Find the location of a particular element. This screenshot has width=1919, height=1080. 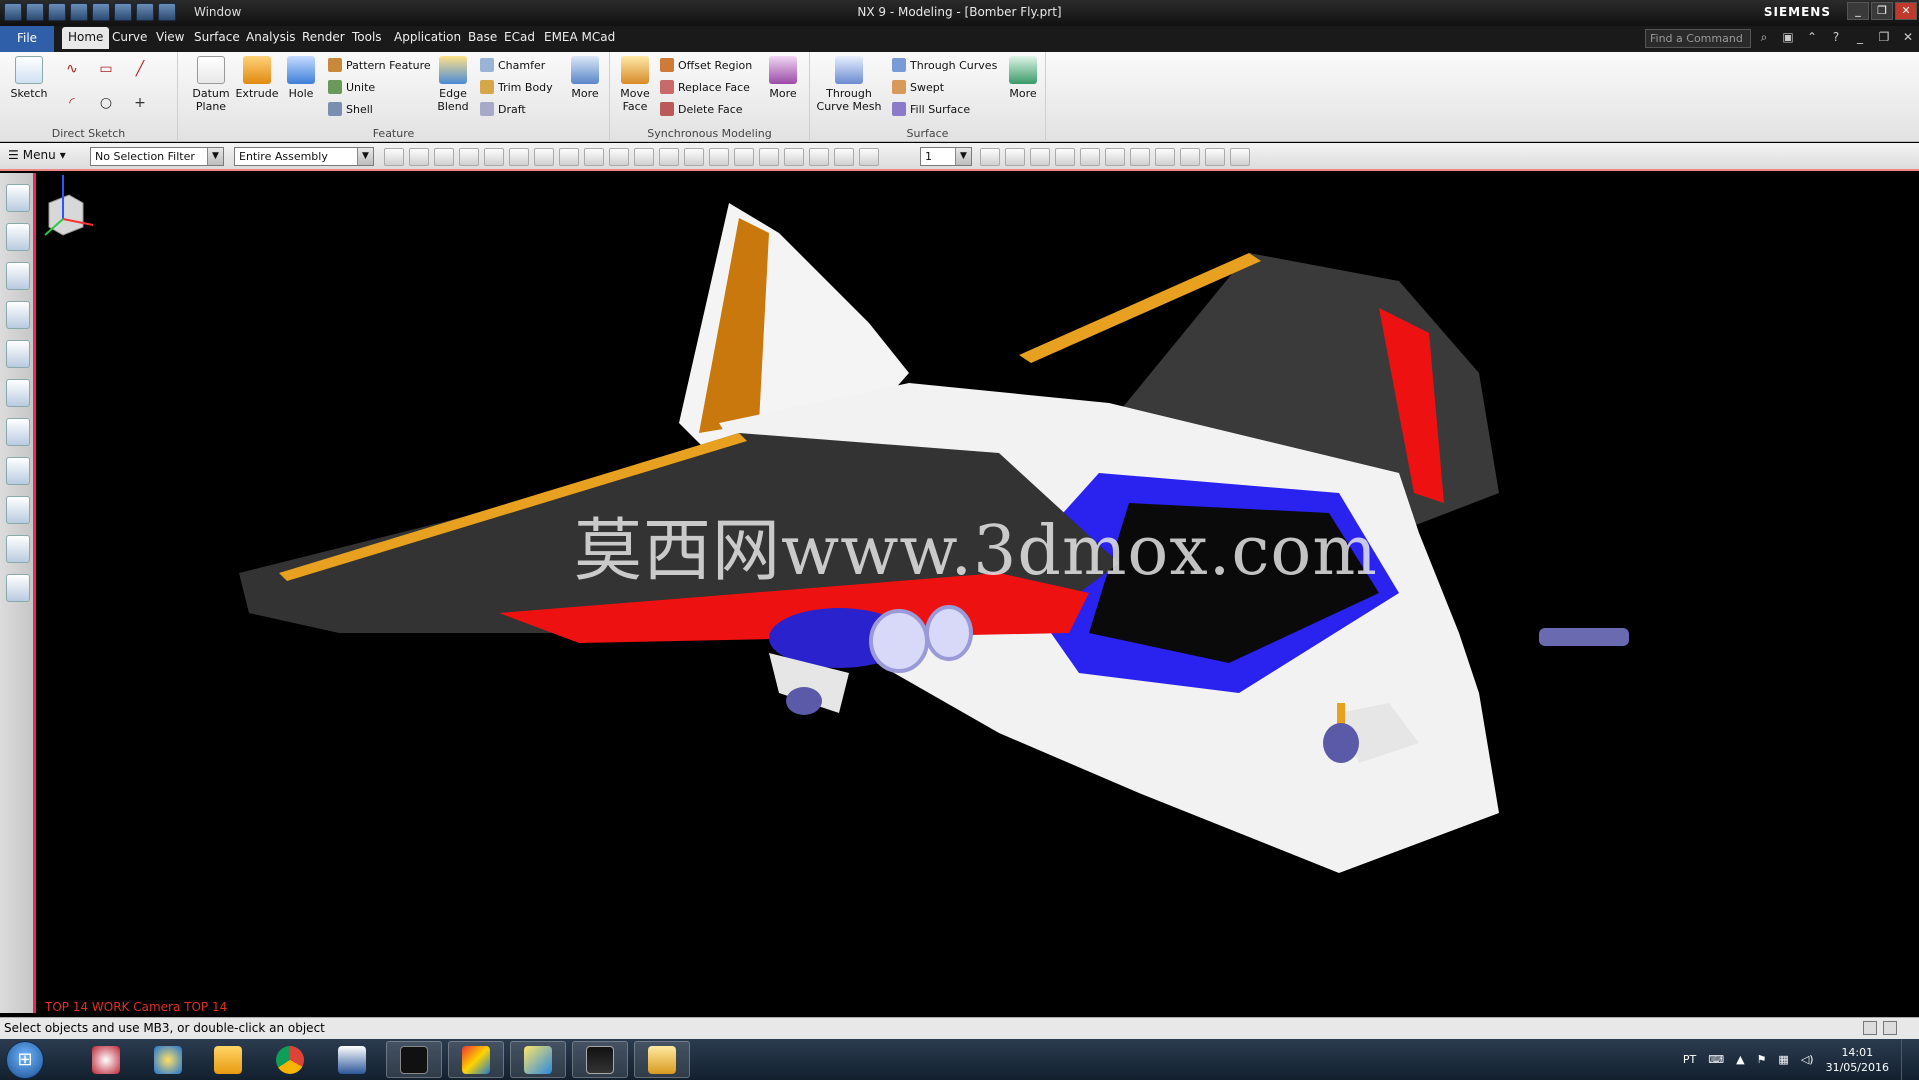

tab-render: Render is located at coordinates (323, 37).